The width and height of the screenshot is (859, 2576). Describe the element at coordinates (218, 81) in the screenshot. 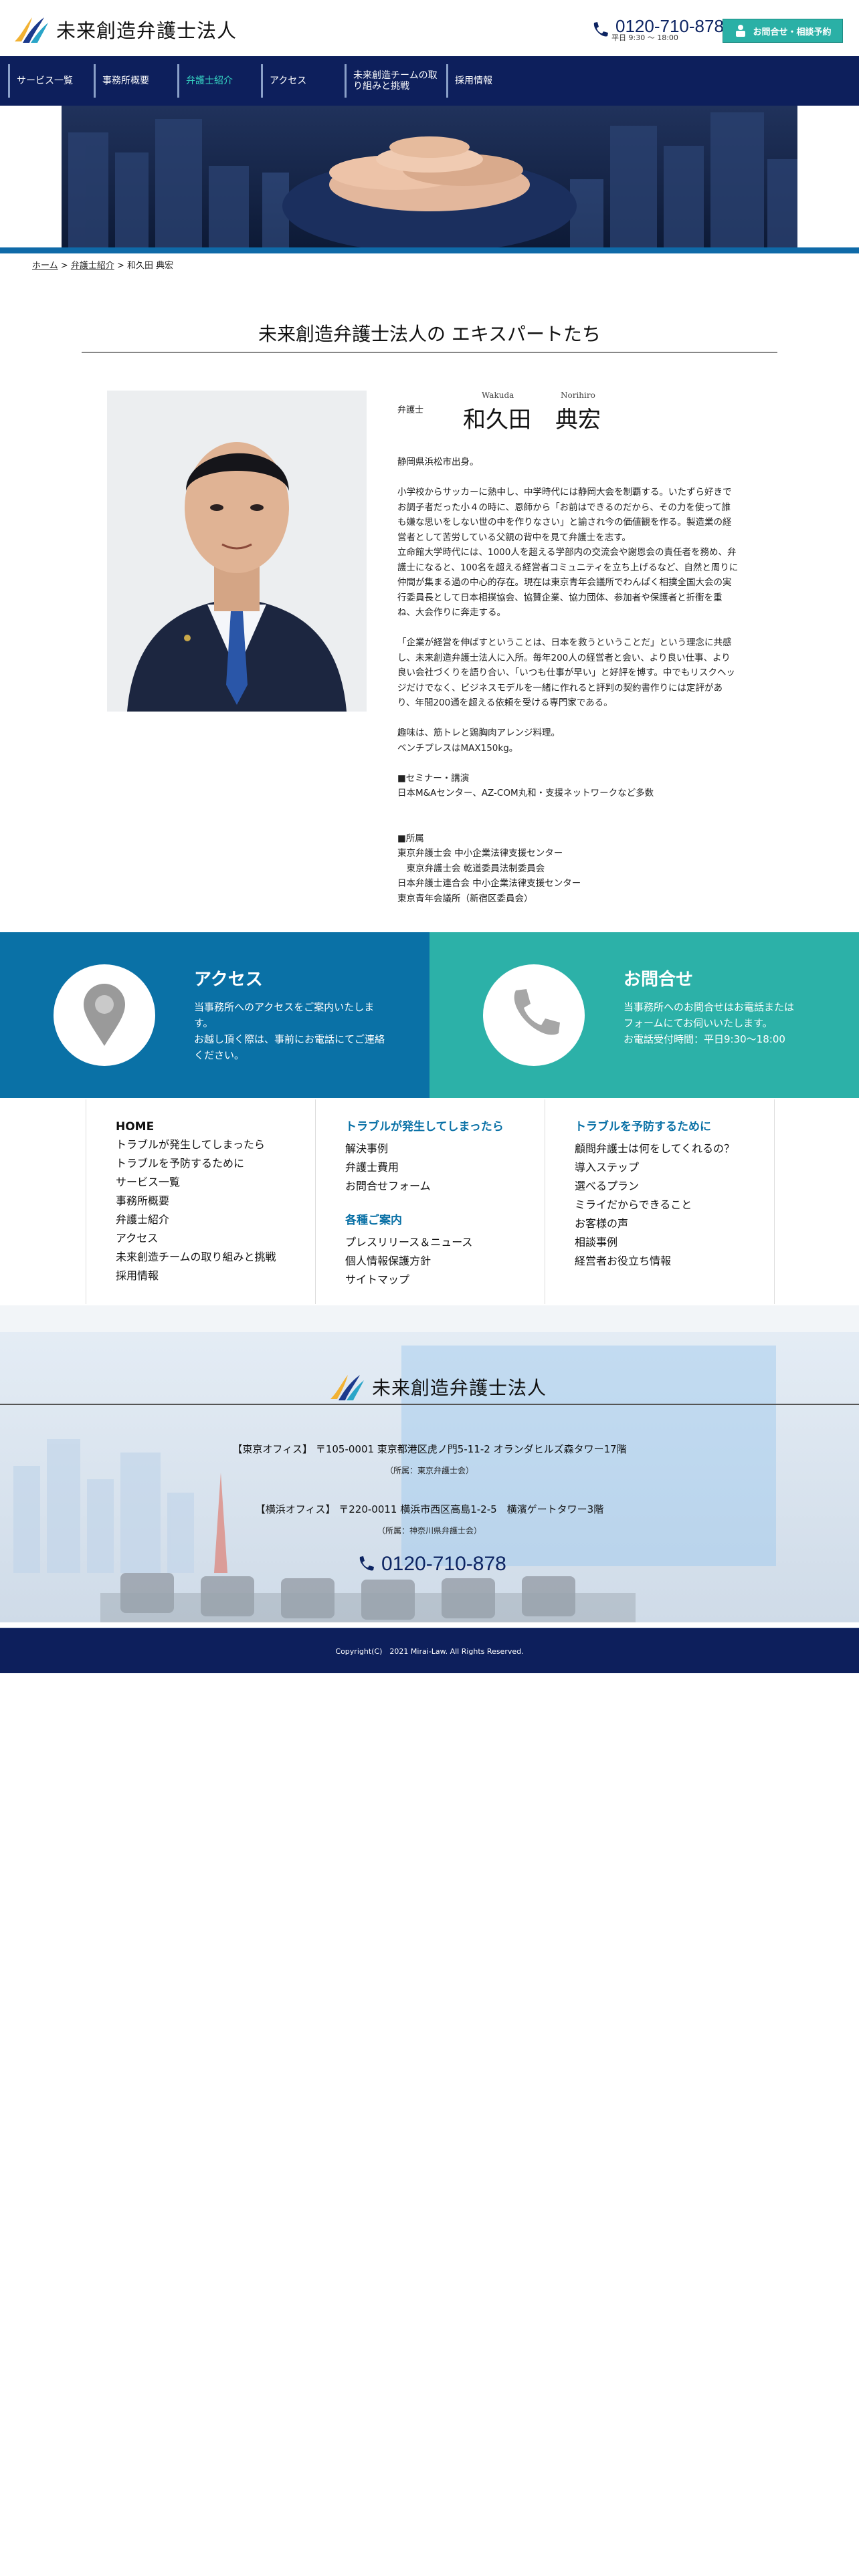

I see `nav-item-lawyers: 弁護士紹介` at that location.